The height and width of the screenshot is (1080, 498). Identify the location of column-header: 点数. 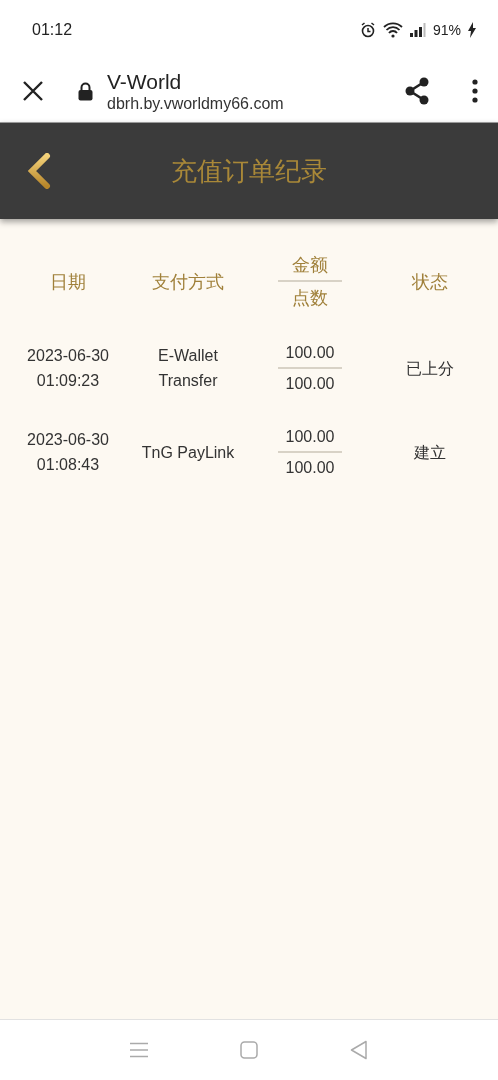
(310, 298).